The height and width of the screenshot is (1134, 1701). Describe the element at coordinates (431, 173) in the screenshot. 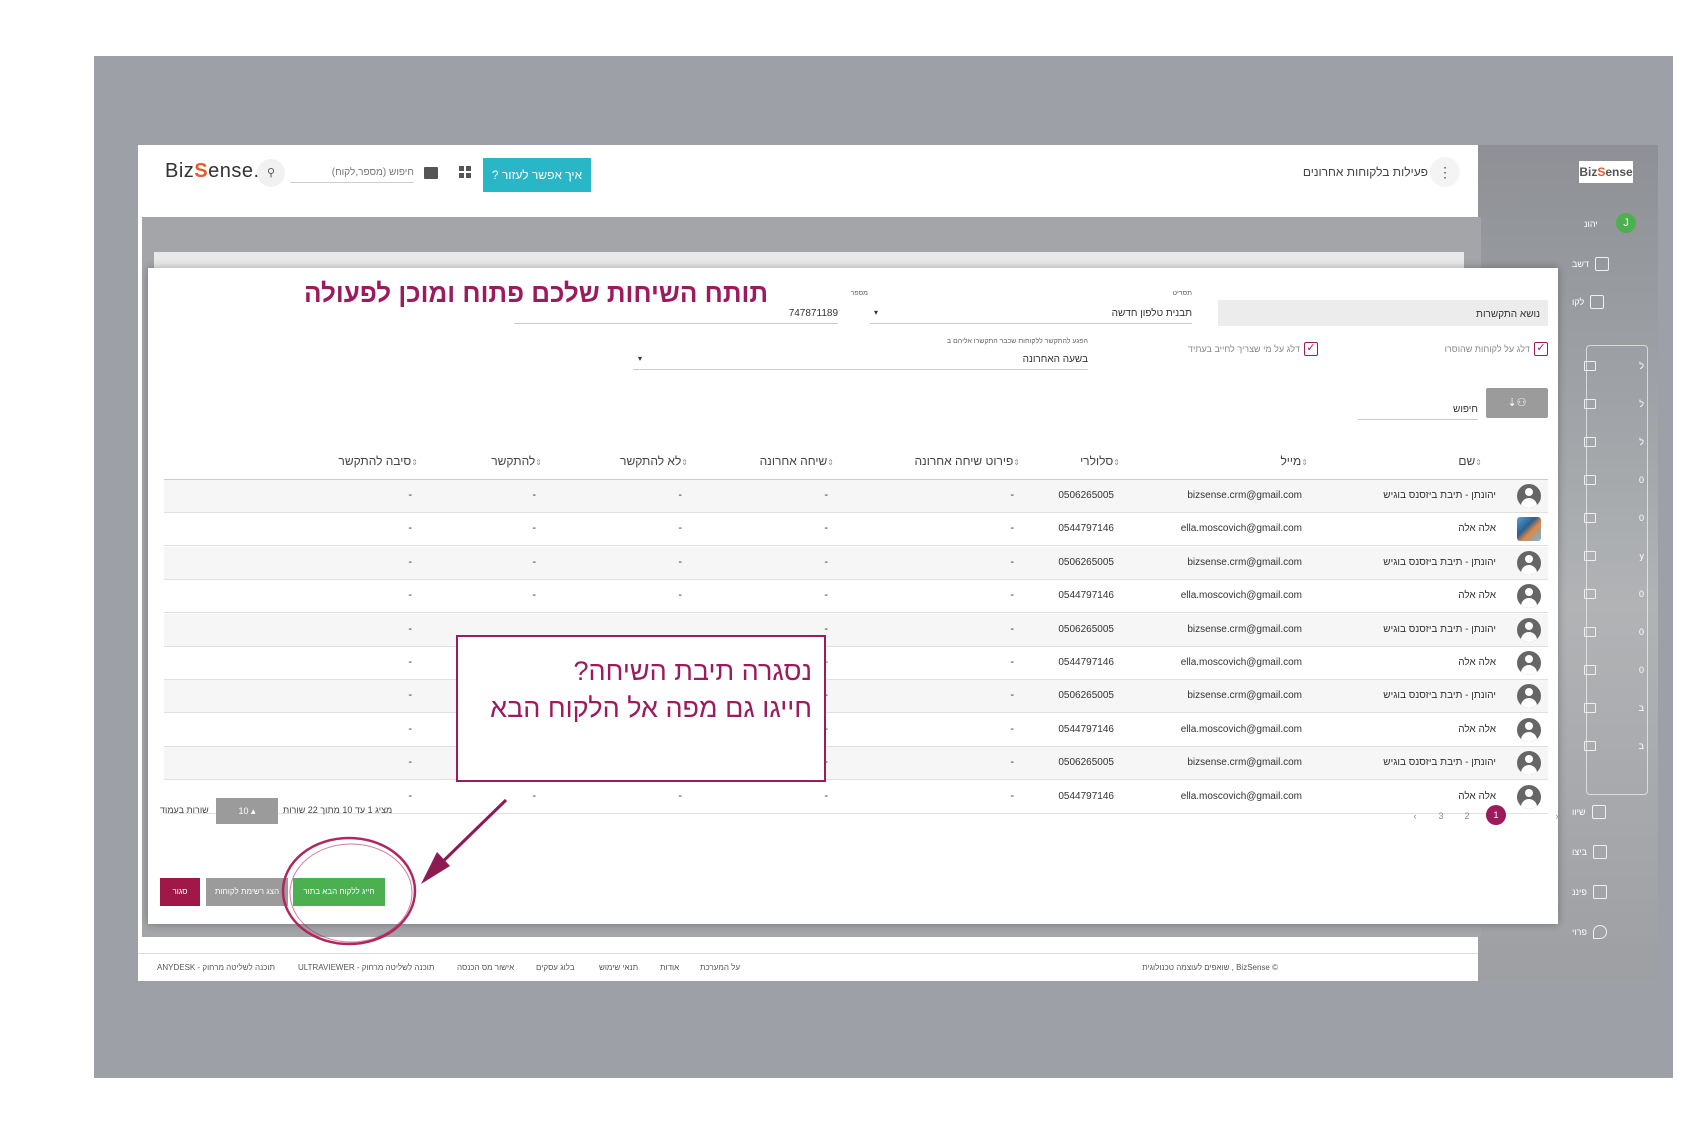

I see `store-icon` at that location.